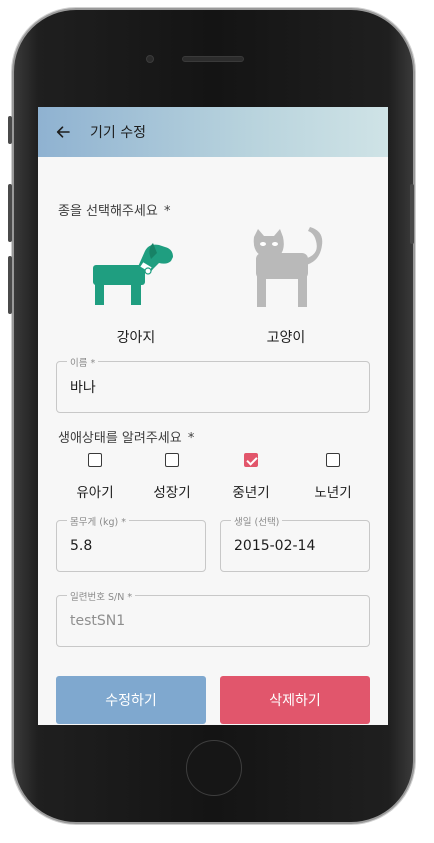 The image size is (434, 843). I want to click on delete-button: 삭제하기, so click(295, 700).